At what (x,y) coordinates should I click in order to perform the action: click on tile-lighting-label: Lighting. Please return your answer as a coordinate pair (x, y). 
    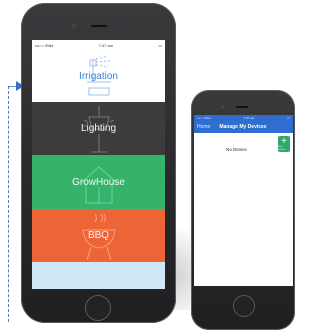
    Looking at the image, I should click on (98, 128).